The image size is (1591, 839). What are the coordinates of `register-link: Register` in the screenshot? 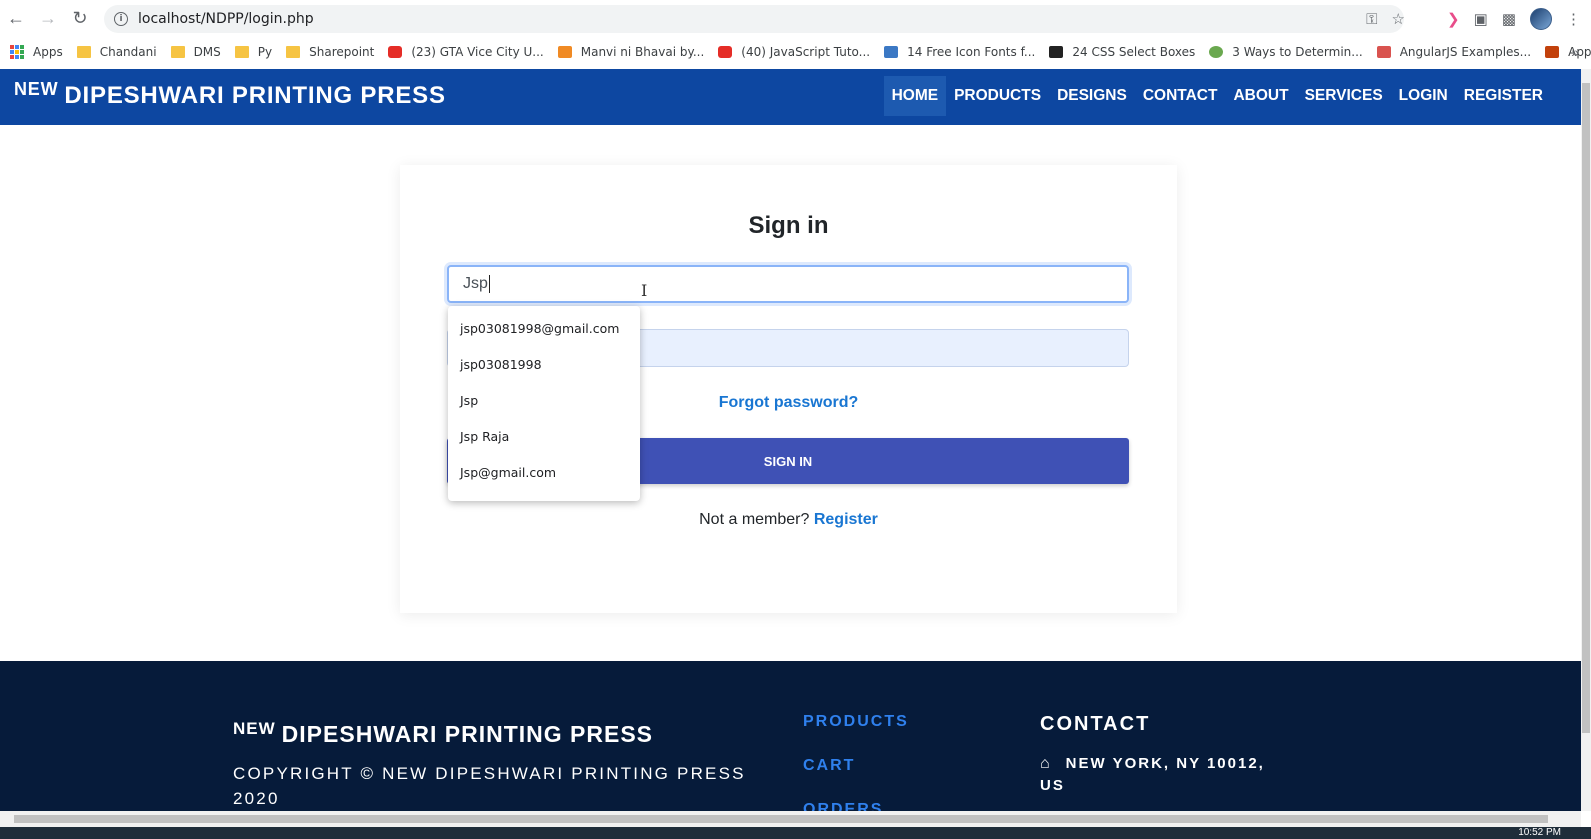 It's located at (846, 519).